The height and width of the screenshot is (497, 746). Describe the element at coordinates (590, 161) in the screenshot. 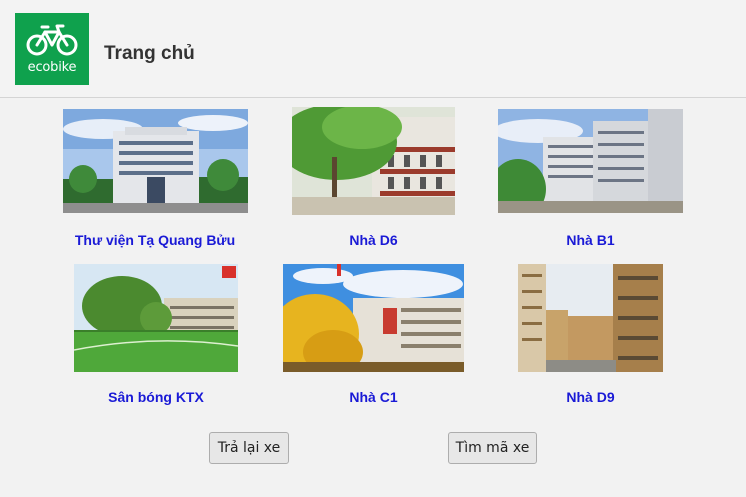

I see `location-image-b1` at that location.